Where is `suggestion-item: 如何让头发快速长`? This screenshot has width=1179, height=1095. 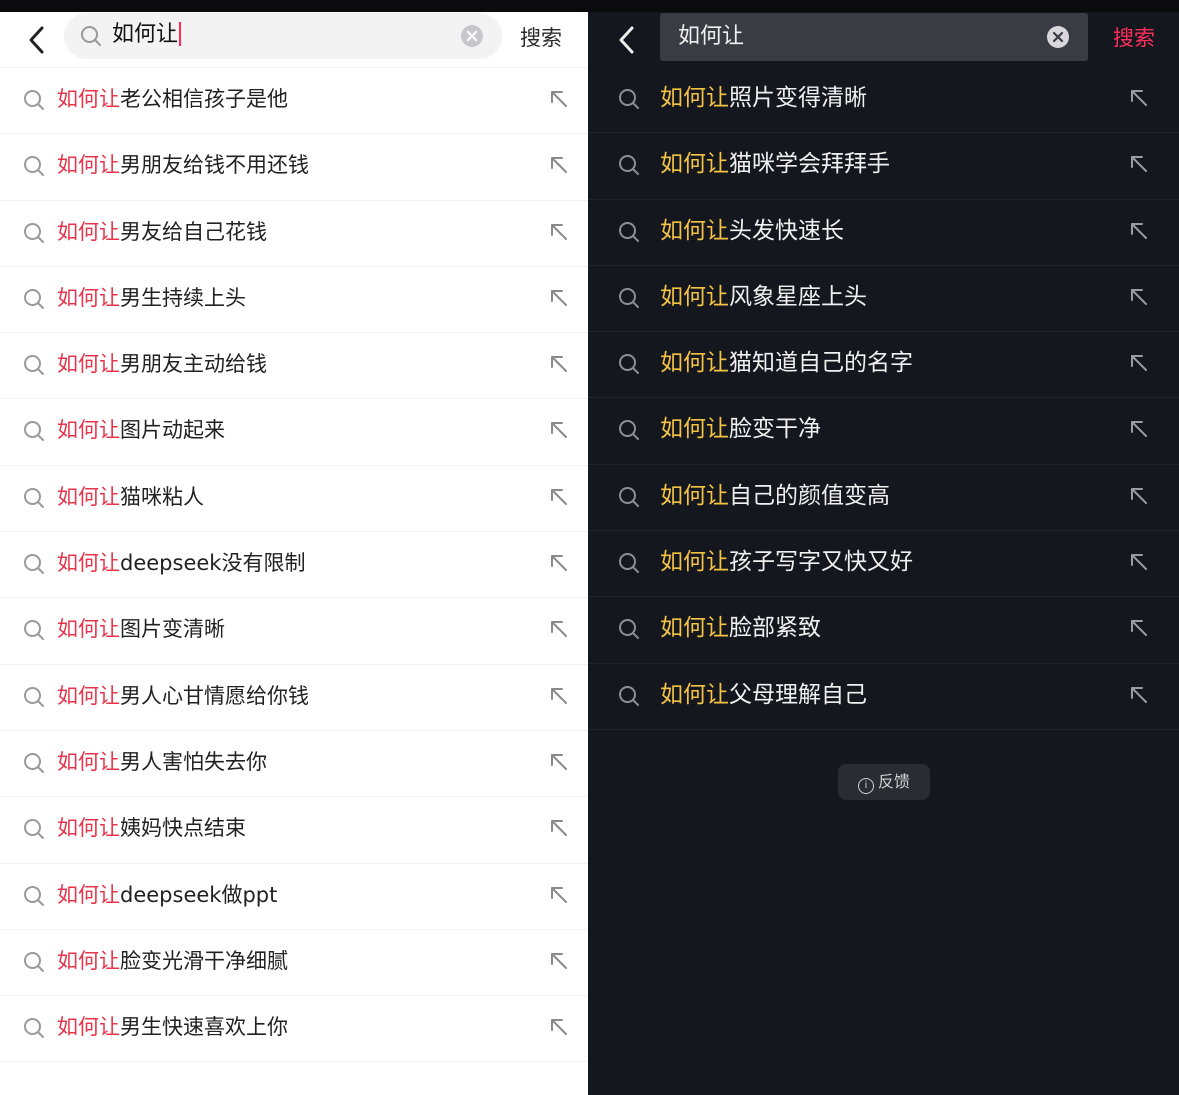 suggestion-item: 如何让头发快速长 is located at coordinates (883, 233).